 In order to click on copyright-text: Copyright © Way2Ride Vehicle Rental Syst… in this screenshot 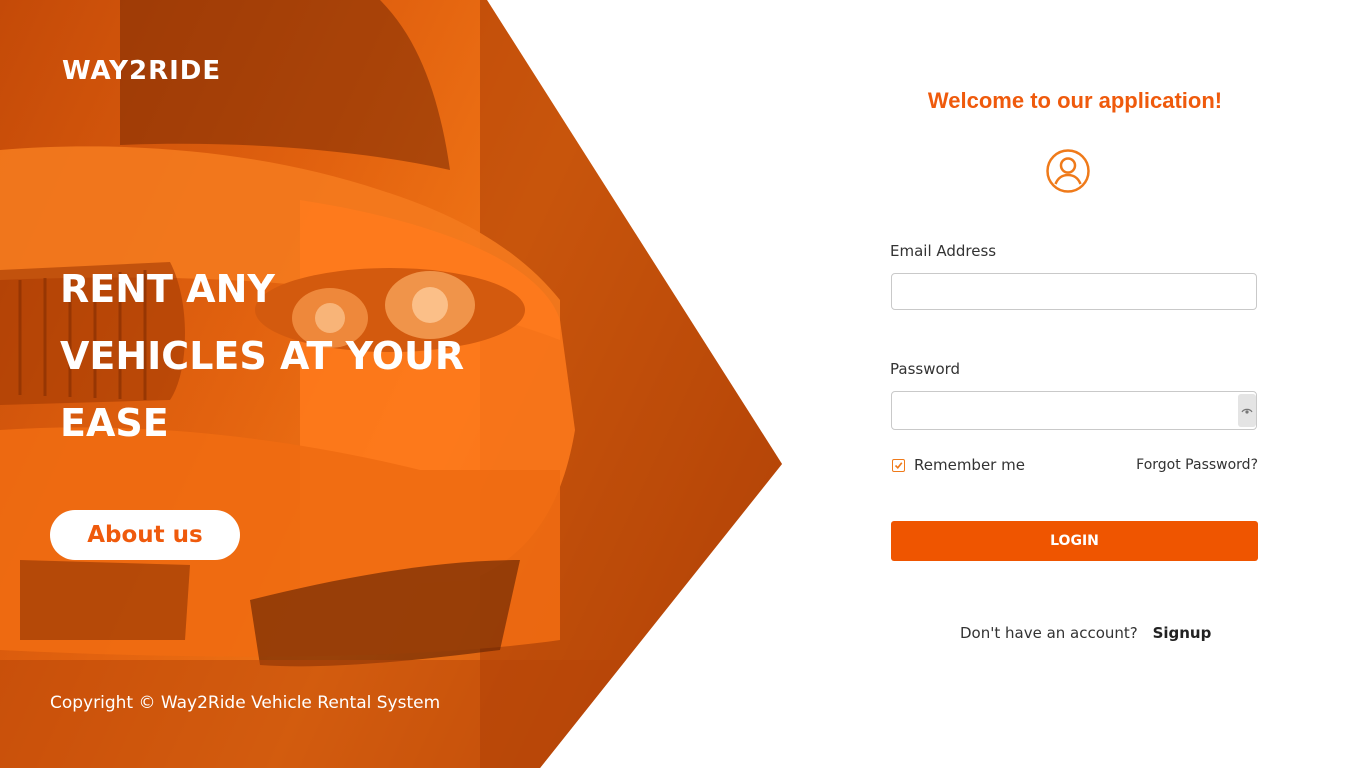, I will do `click(245, 703)`.